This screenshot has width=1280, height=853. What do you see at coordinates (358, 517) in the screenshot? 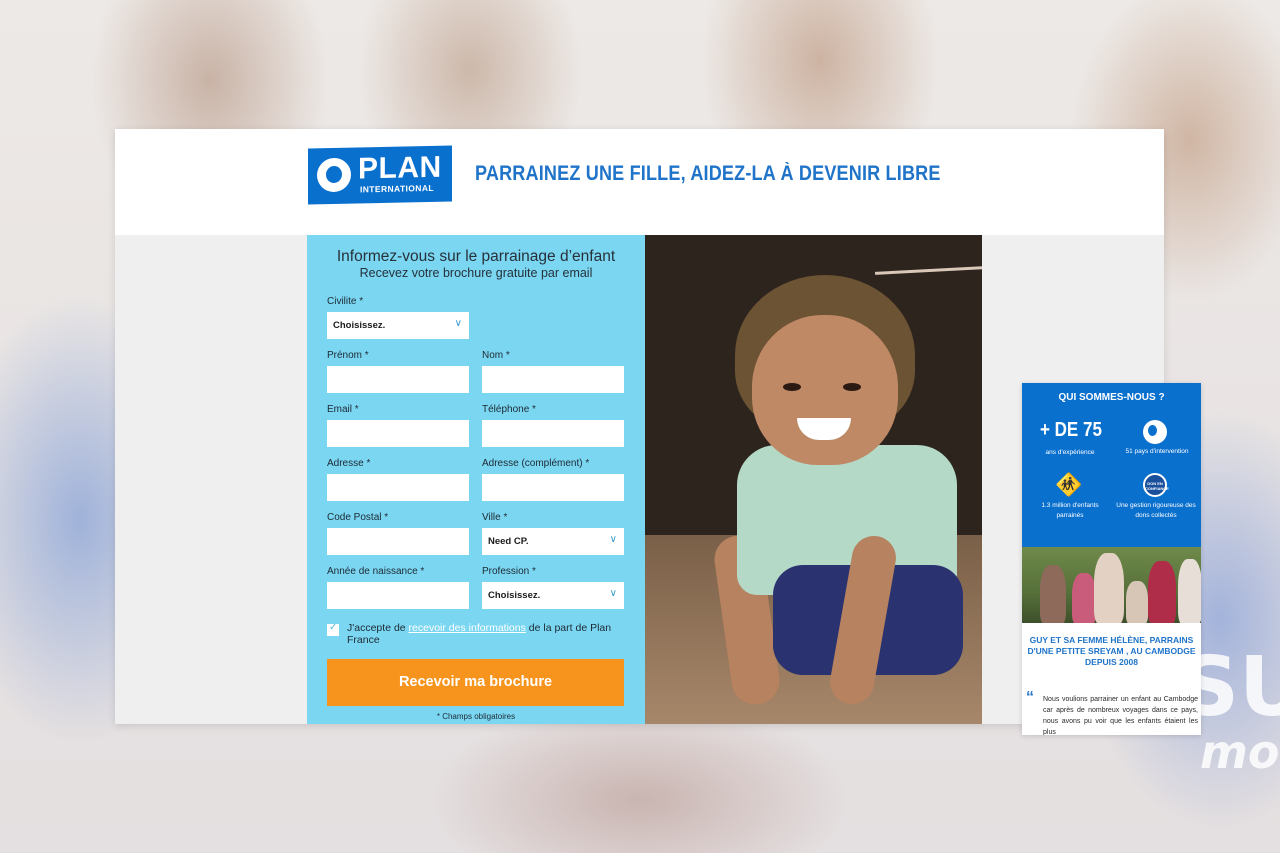
I see `code-postal-label: Code Postal *` at bounding box center [358, 517].